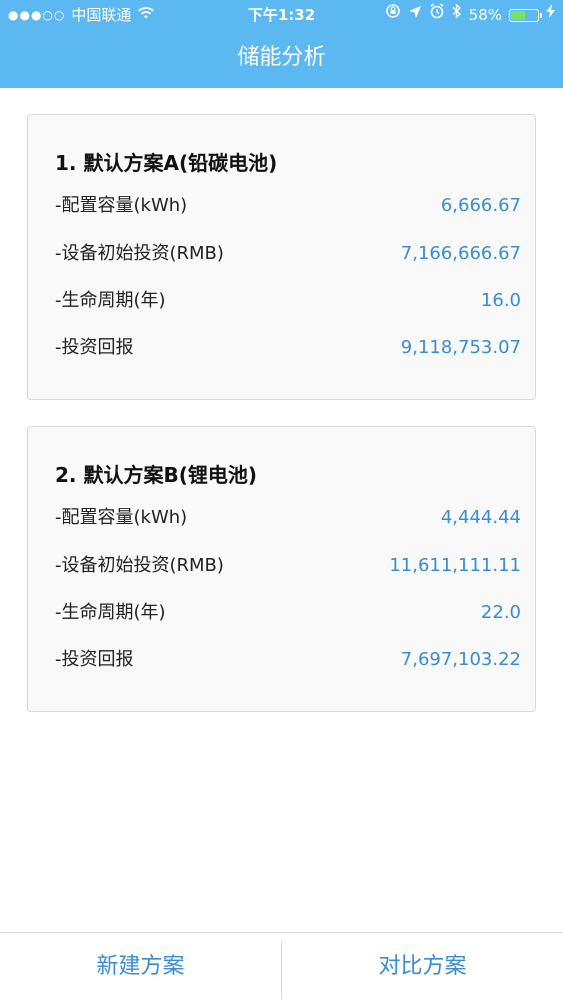 Image resolution: width=563 pixels, height=1000 pixels. What do you see at coordinates (281, 15) in the screenshot?
I see `status-bar: ●●●○○ 中国联通 下午1:32 58%` at bounding box center [281, 15].